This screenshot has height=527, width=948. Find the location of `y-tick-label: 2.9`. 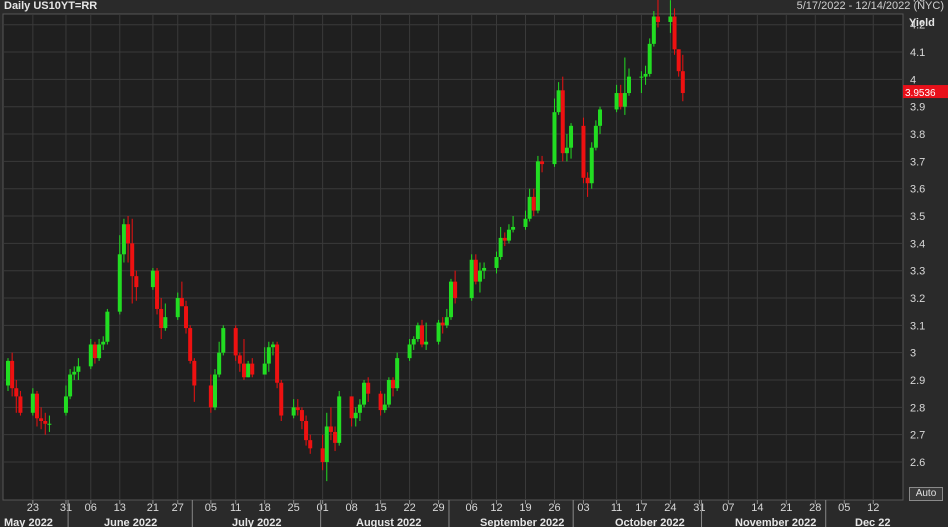

y-tick-label: 2.9 is located at coordinates (917, 381).